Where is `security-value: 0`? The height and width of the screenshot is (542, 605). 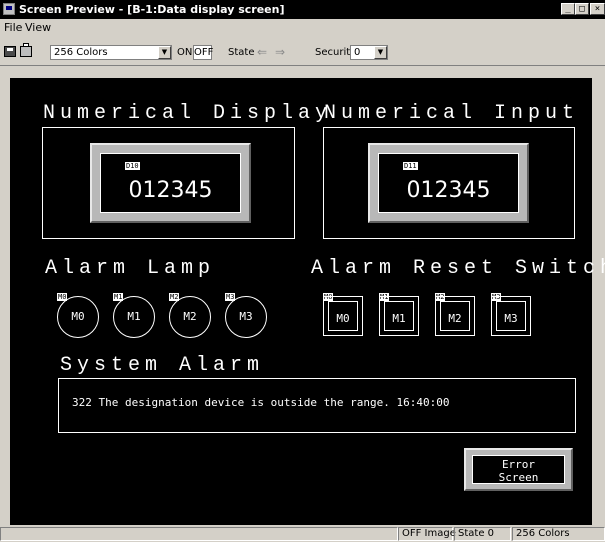
security-value: 0 is located at coordinates (357, 52).